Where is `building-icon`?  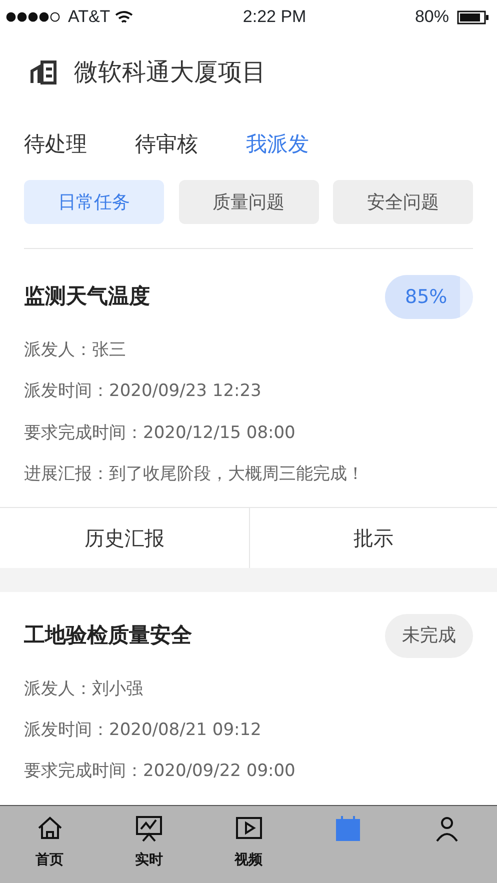 building-icon is located at coordinates (44, 72).